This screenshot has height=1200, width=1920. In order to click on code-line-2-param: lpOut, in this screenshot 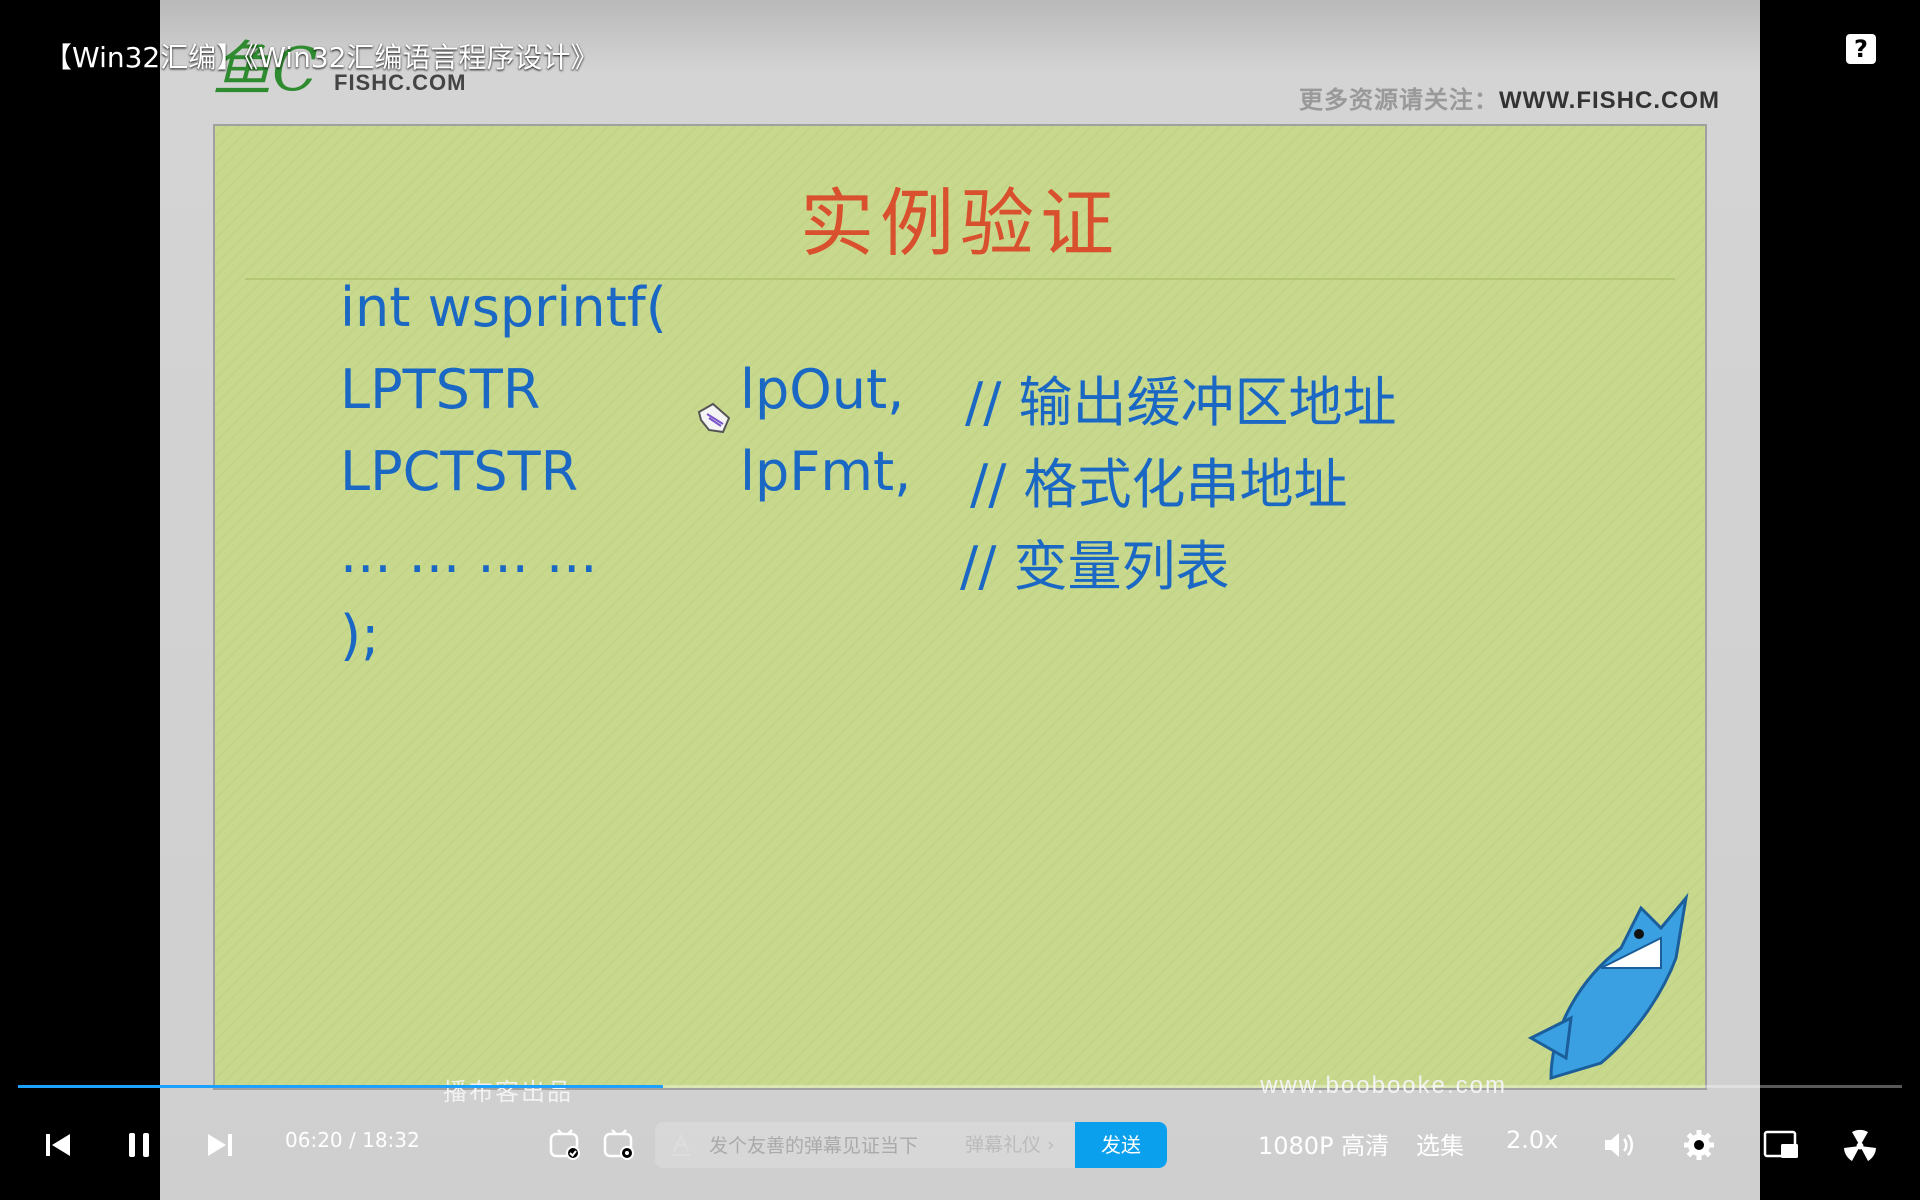, I will do `click(822, 389)`.